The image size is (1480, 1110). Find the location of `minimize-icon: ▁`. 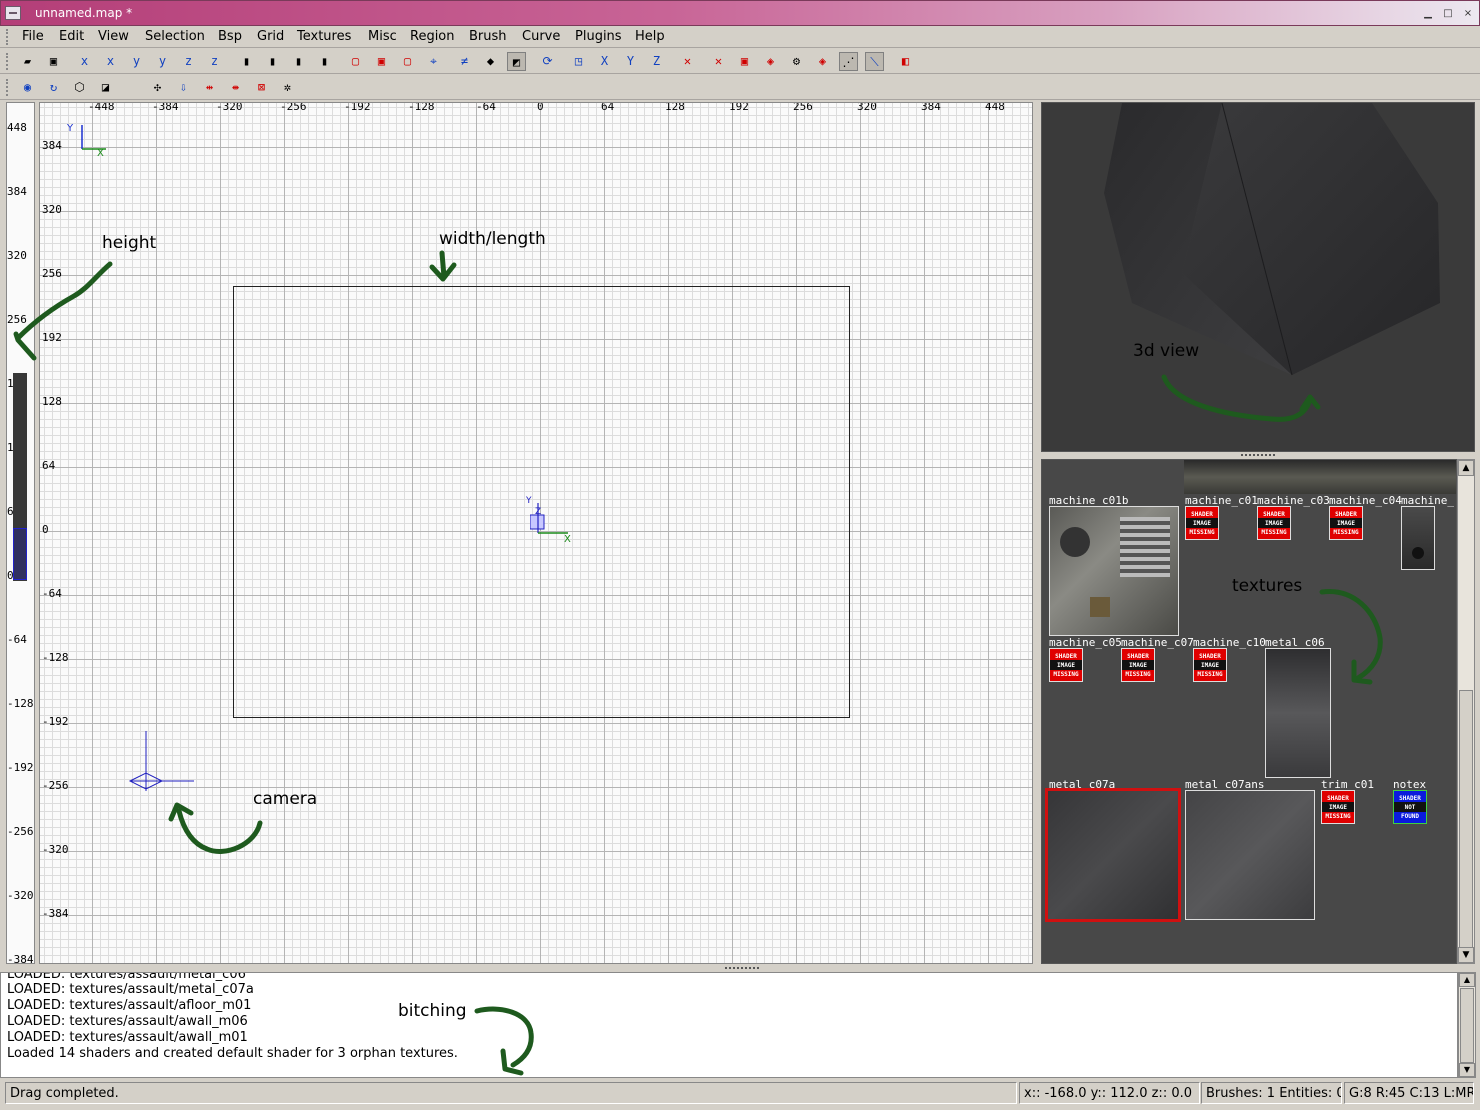

minimize-icon: ▁ is located at coordinates (1428, 14).